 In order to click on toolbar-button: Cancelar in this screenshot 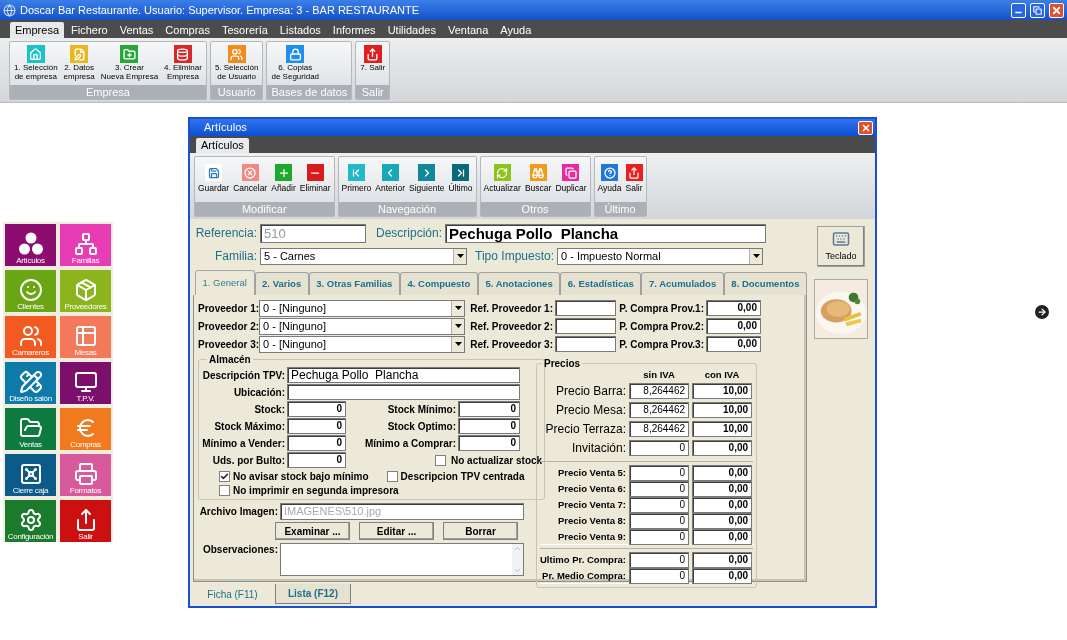, I will do `click(250, 181)`.